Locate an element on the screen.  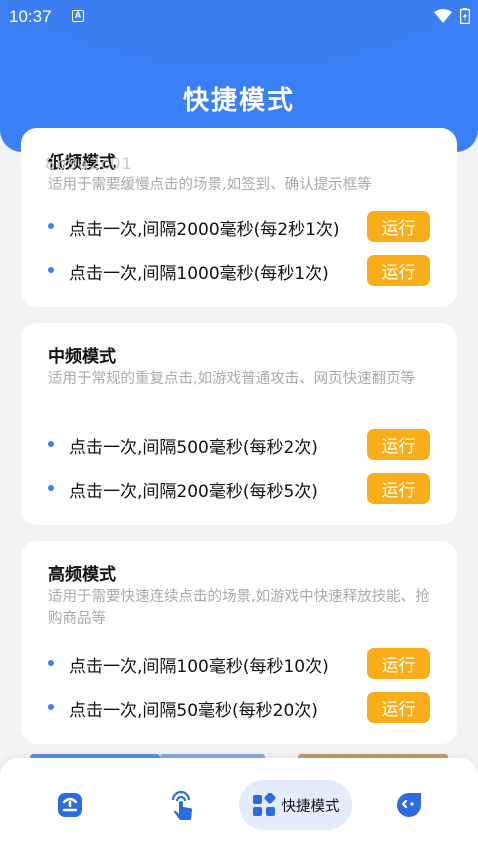
list-item: 点击一次,间隔50毫秒(每秒20次) 运行 is located at coordinates (239, 707).